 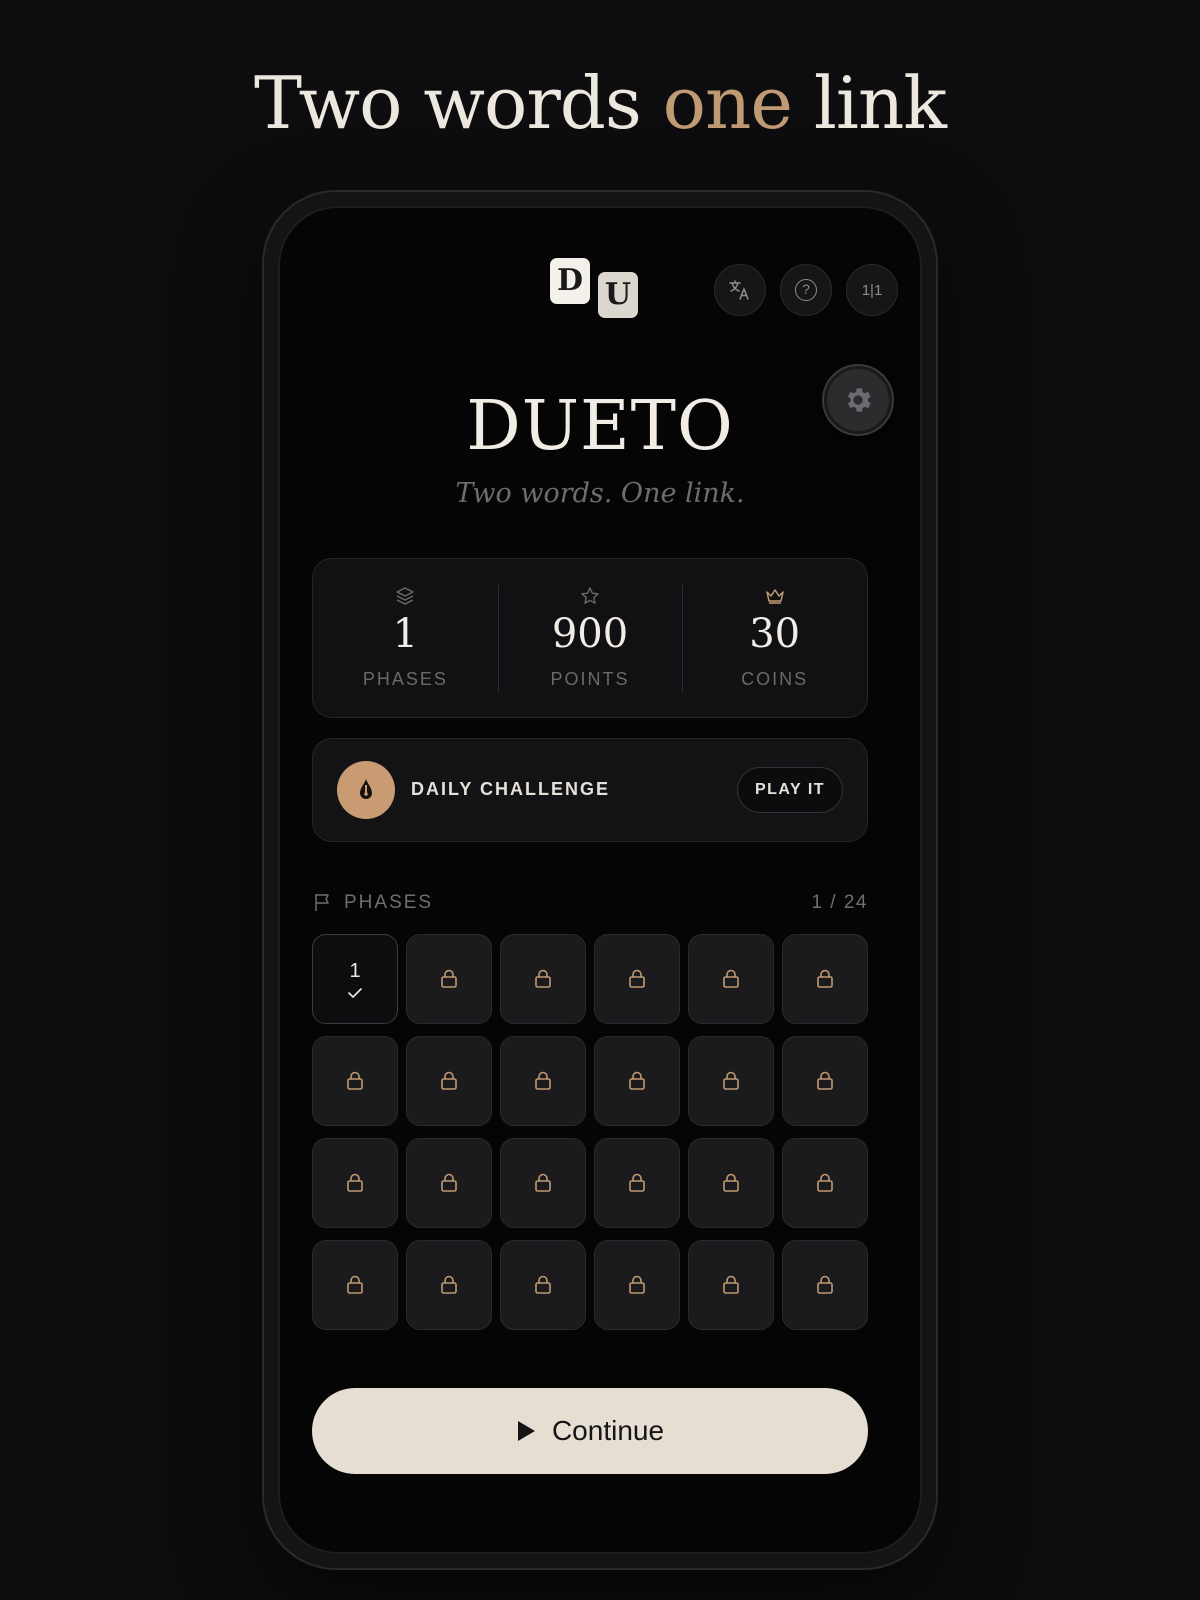 What do you see at coordinates (596, 289) in the screenshot?
I see `app-logo: D U` at bounding box center [596, 289].